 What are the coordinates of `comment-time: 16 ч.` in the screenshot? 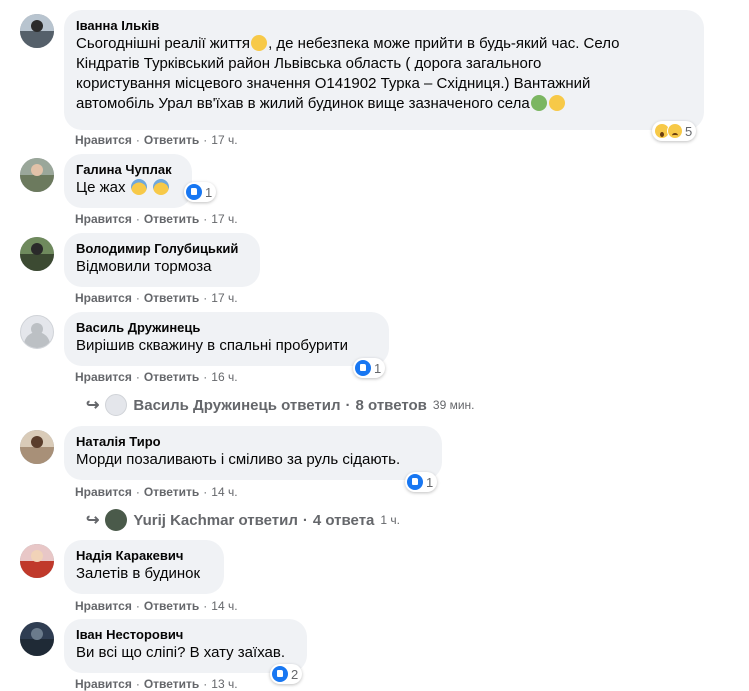 It's located at (224, 377).